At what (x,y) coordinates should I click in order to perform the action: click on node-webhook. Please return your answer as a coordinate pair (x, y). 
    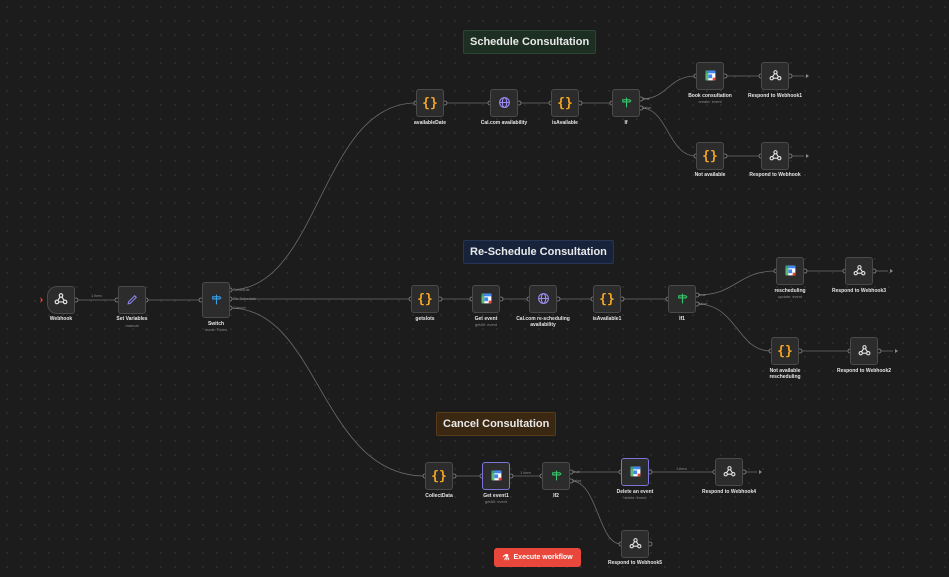
    Looking at the image, I should click on (61, 300).